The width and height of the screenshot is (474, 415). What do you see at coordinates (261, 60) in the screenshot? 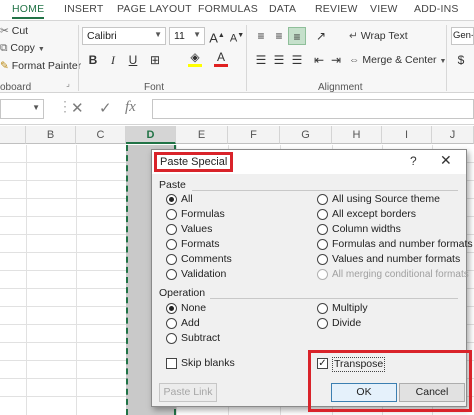
I see `align-left-icon: ☰` at bounding box center [261, 60].